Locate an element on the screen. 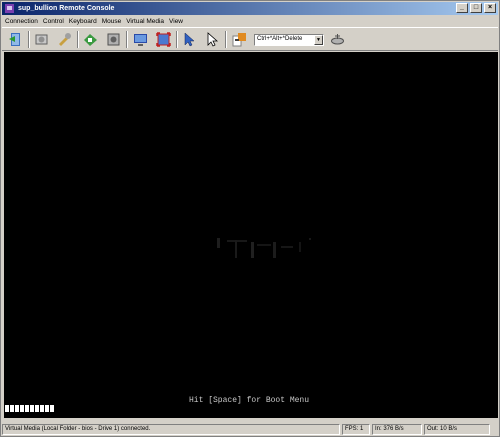 The width and height of the screenshot is (500, 437). settings-button is located at coordinates (41, 39).